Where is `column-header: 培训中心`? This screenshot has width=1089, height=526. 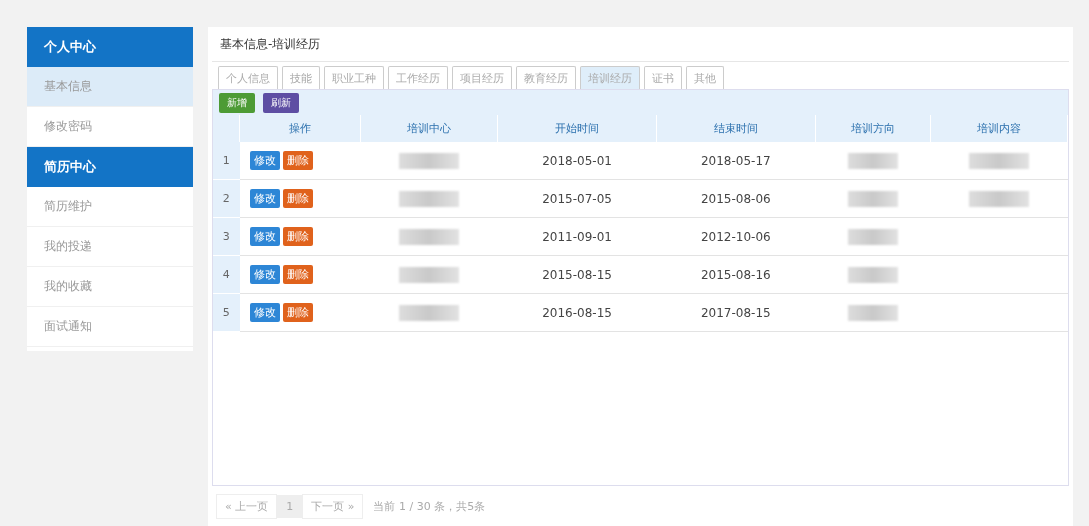
column-header: 培训中心 is located at coordinates (429, 128).